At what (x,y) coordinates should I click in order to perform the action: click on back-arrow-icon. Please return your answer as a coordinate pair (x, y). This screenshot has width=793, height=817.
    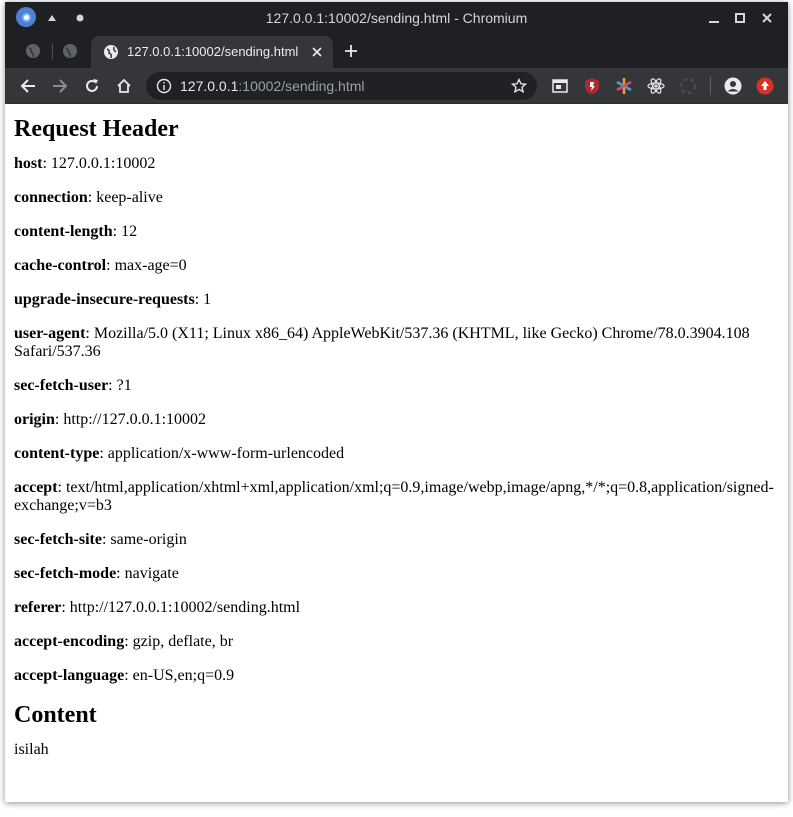
    Looking at the image, I should click on (28, 86).